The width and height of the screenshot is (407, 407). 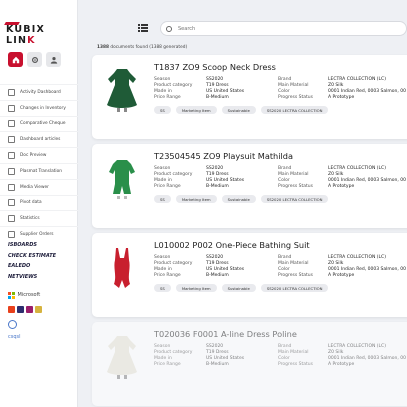 I want to click on attribute-value: Z0 Silk, so click(x=336, y=85).